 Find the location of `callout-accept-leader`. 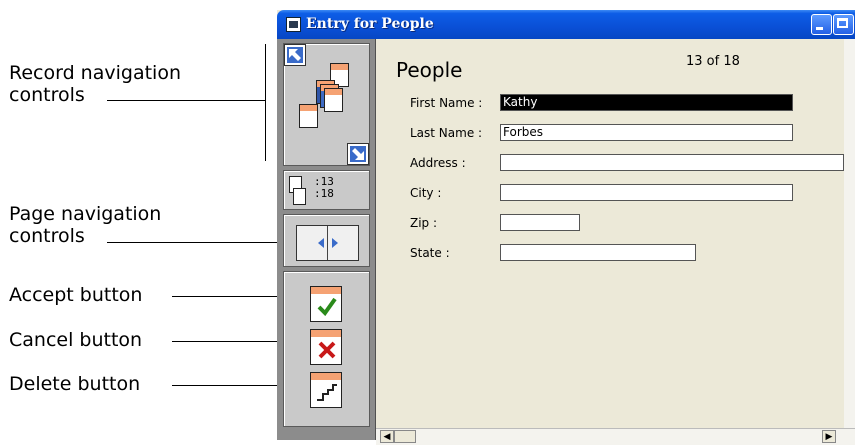

callout-accept-leader is located at coordinates (225, 296).